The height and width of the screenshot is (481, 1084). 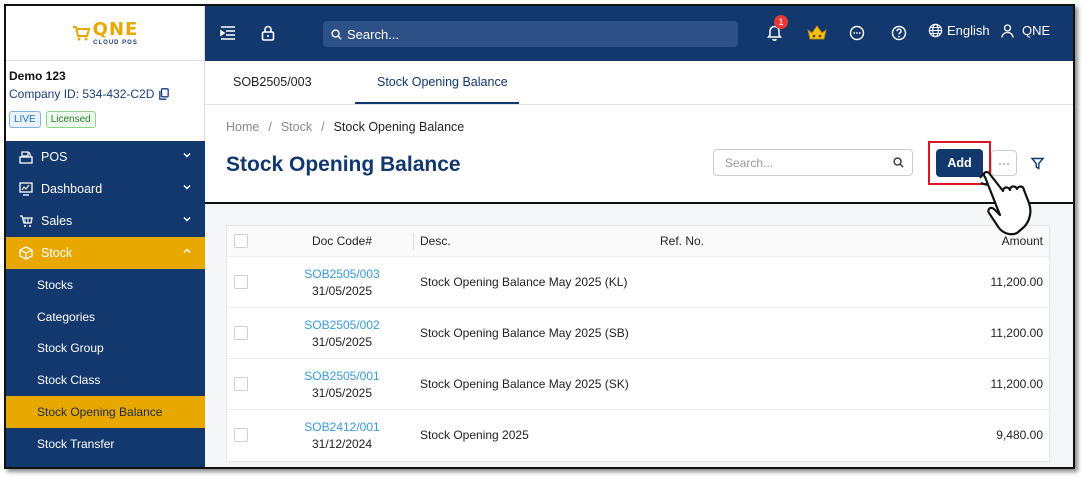 What do you see at coordinates (187, 250) in the screenshot?
I see `chevron-up-icon` at bounding box center [187, 250].